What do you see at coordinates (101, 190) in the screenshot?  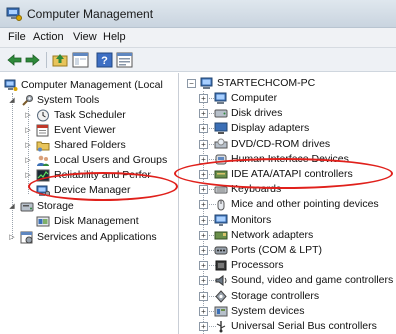 I see `tree-item-device-manager: Device Manager` at bounding box center [101, 190].